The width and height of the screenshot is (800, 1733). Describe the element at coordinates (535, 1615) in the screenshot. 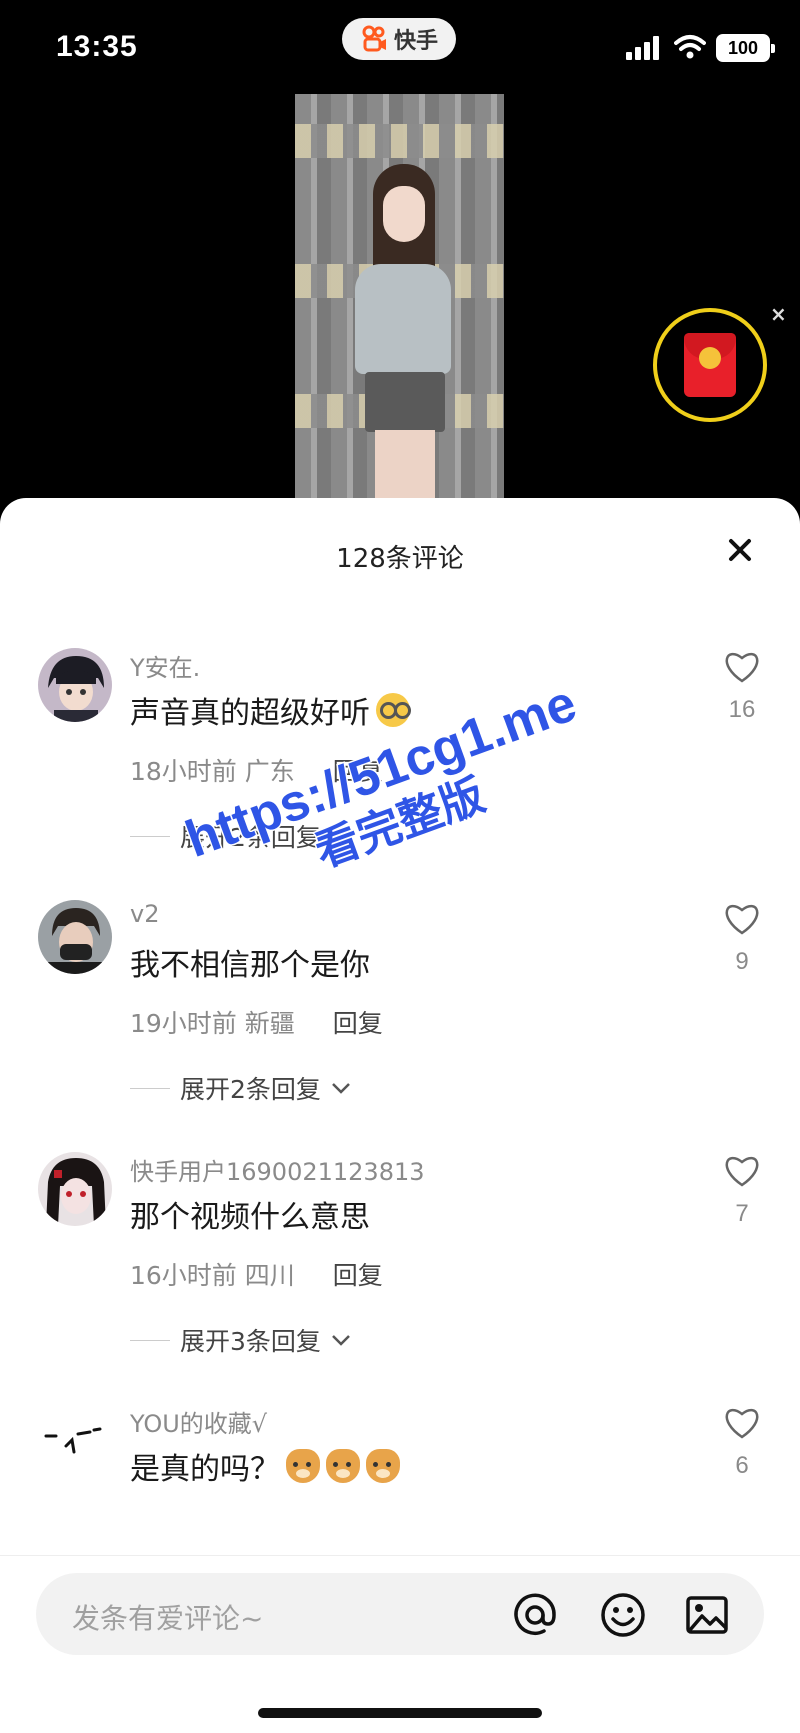

I see `mention-icon` at that location.